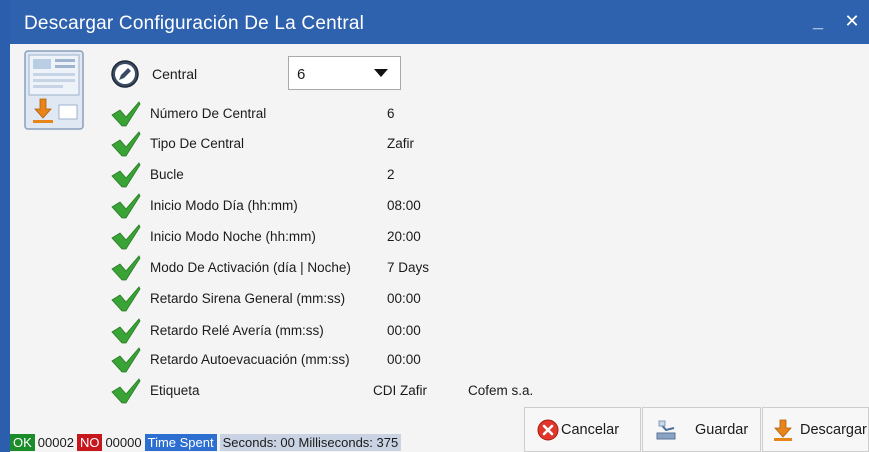  What do you see at coordinates (224, 205) in the screenshot?
I see `field-label: Inicio Modo Día (hh:mm)` at bounding box center [224, 205].